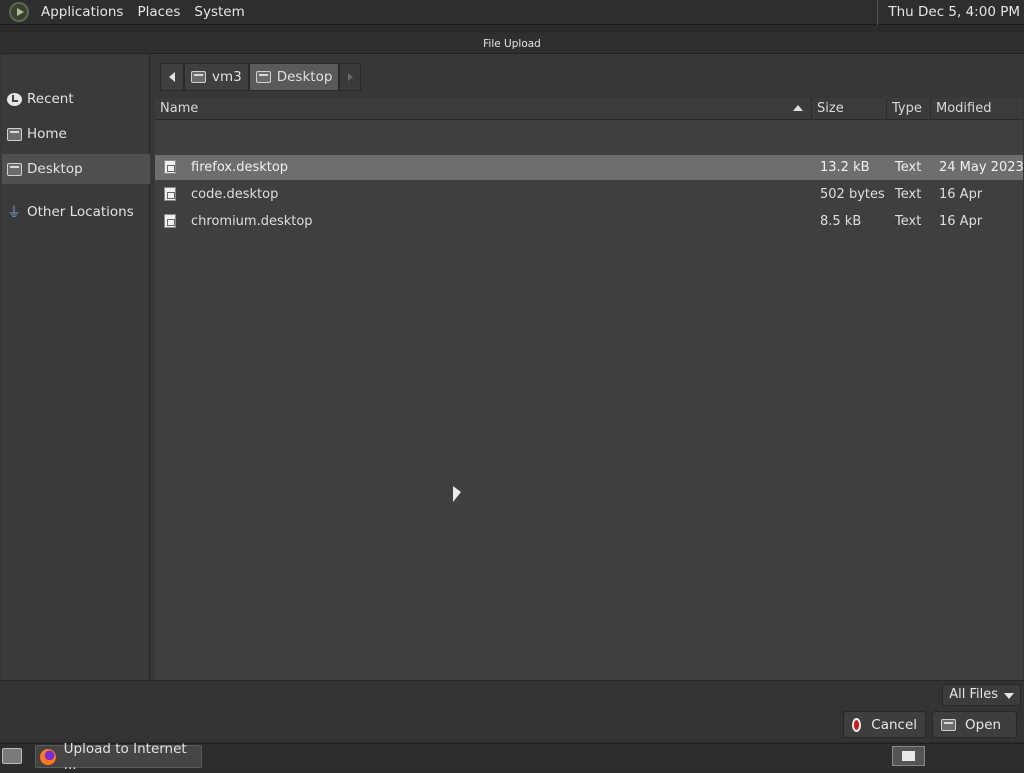  Describe the element at coordinates (983, 724) in the screenshot. I see `open-label: Open` at that location.